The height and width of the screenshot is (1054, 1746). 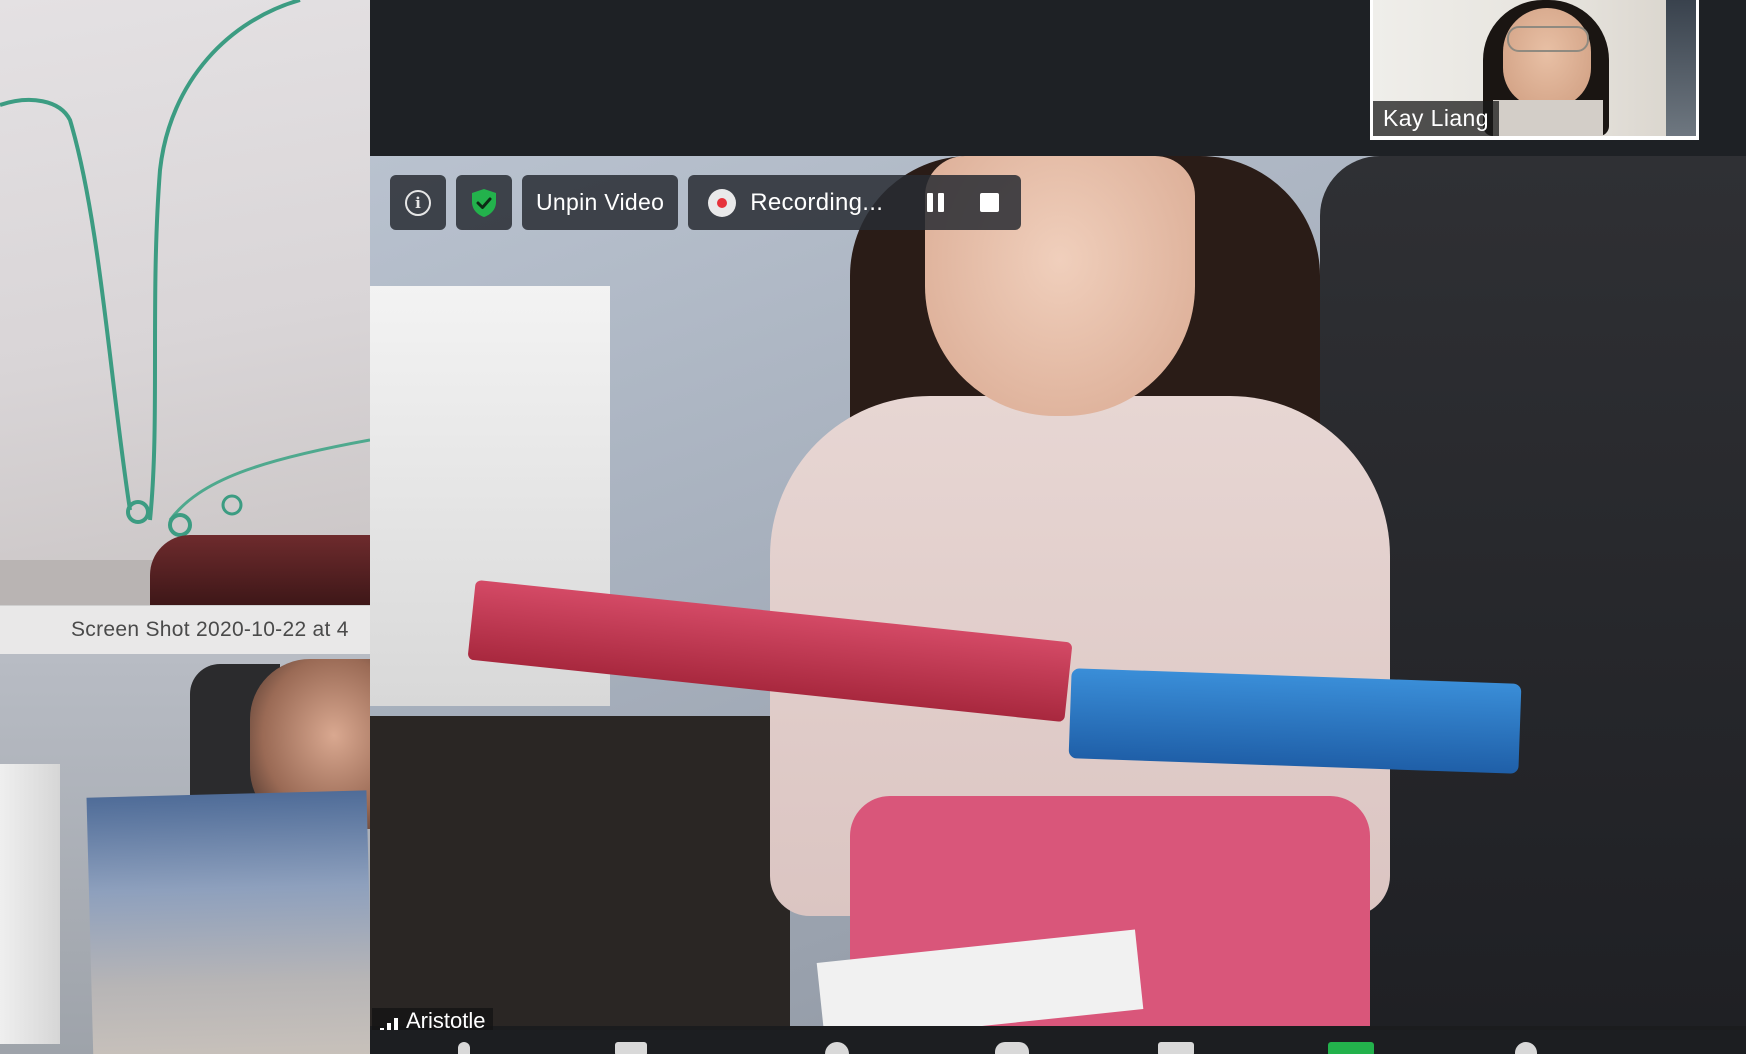 I want to click on maroon-object, so click(x=260, y=570).